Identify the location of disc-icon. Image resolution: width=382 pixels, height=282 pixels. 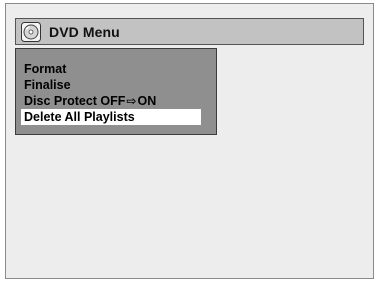
(31, 31).